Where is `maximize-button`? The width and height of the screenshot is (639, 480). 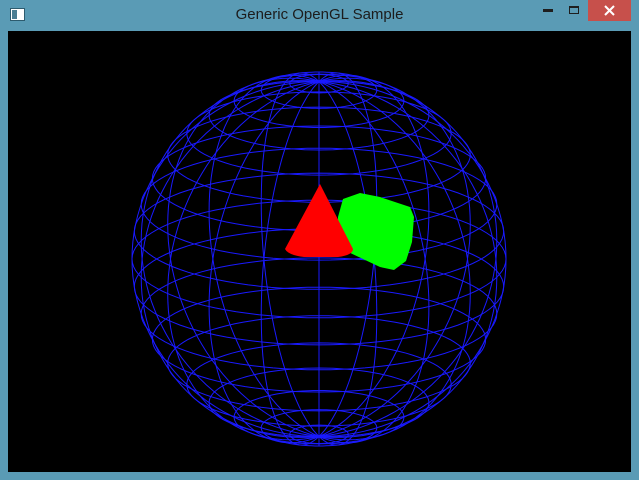
maximize-button is located at coordinates (574, 10).